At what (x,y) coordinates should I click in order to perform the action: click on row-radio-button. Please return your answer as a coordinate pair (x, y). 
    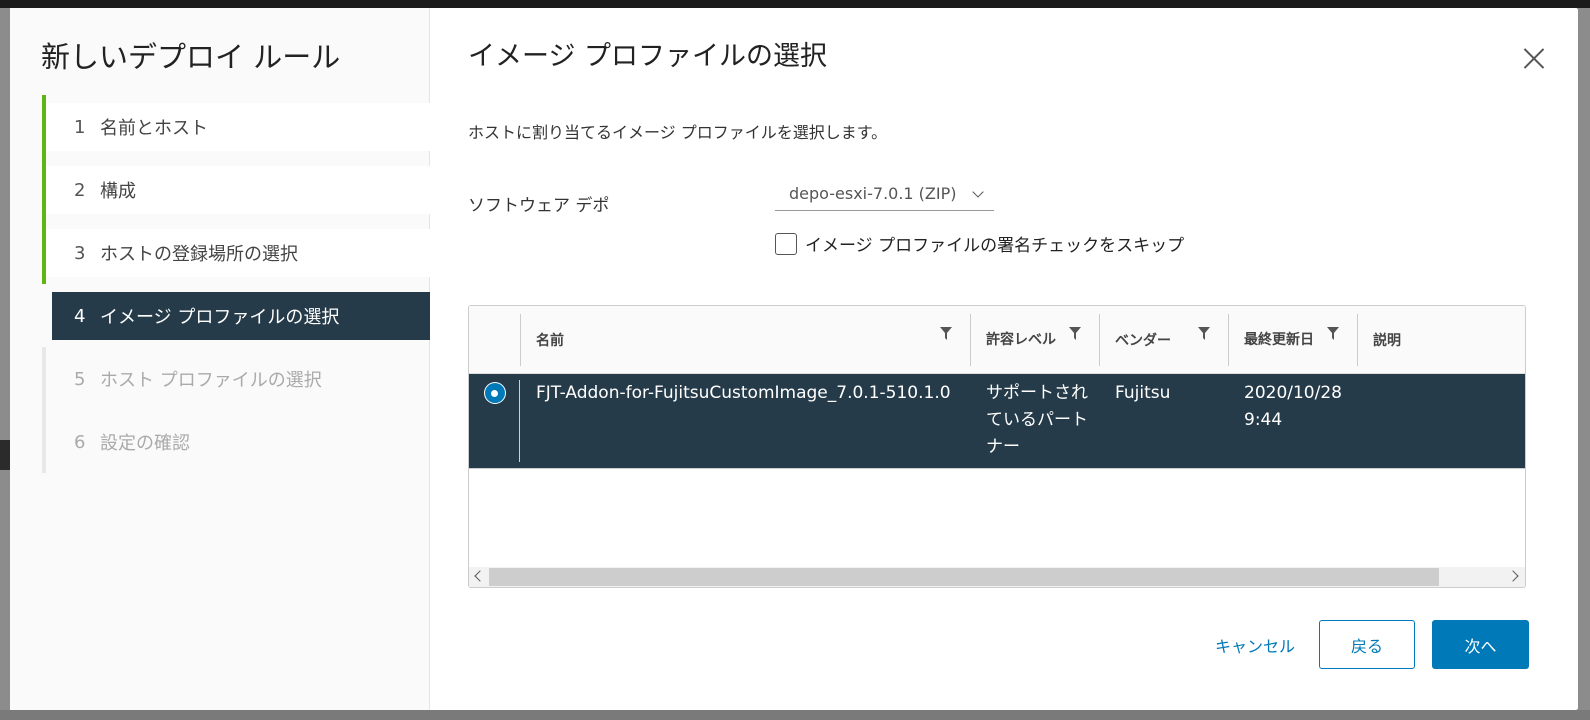
    Looking at the image, I should click on (494, 393).